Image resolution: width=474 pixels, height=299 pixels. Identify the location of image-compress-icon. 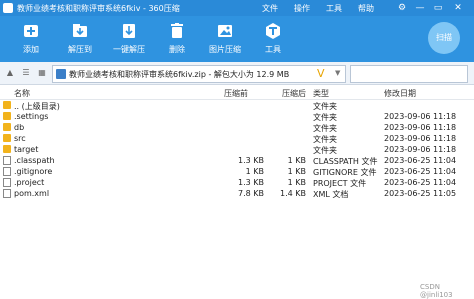
(225, 31).